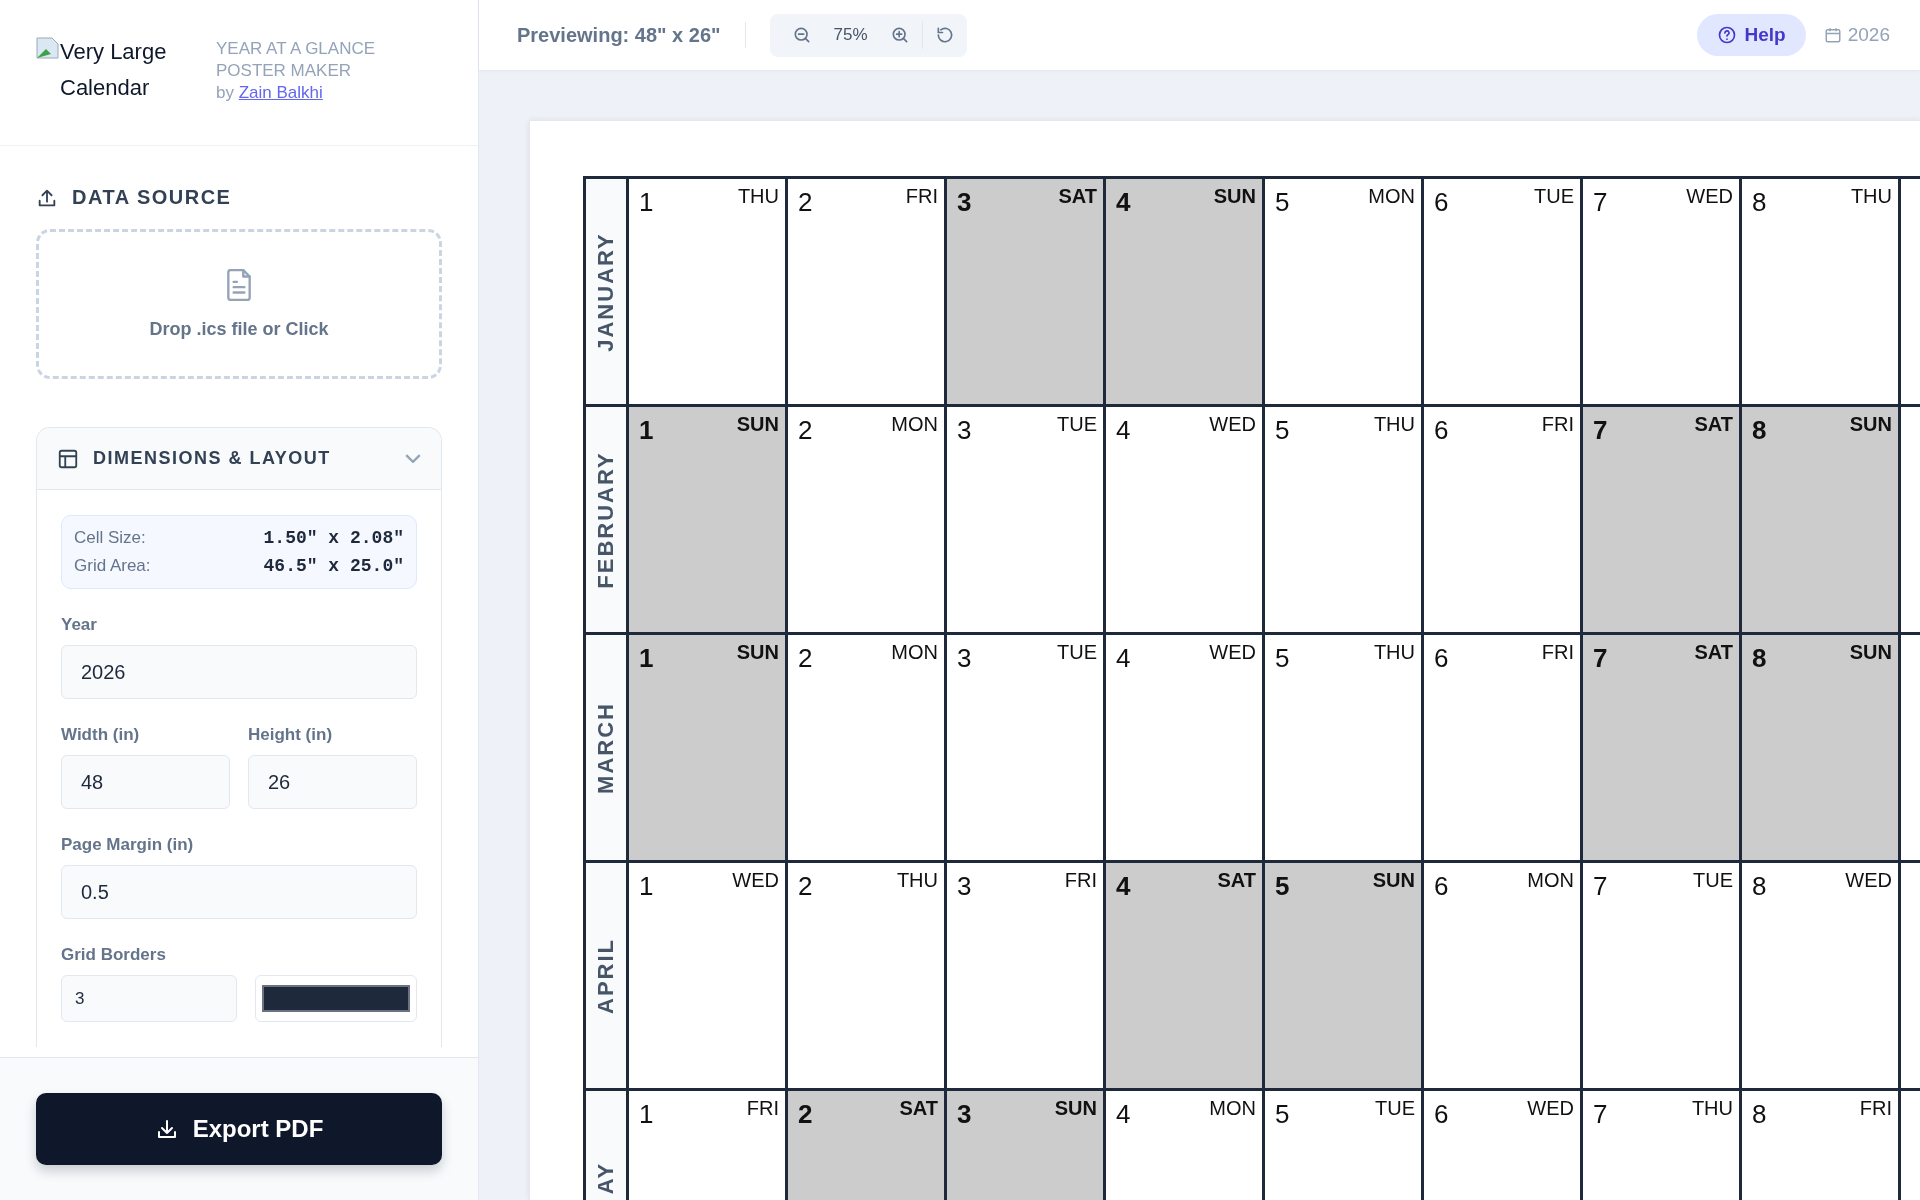  I want to click on help-icon, so click(1726, 35).